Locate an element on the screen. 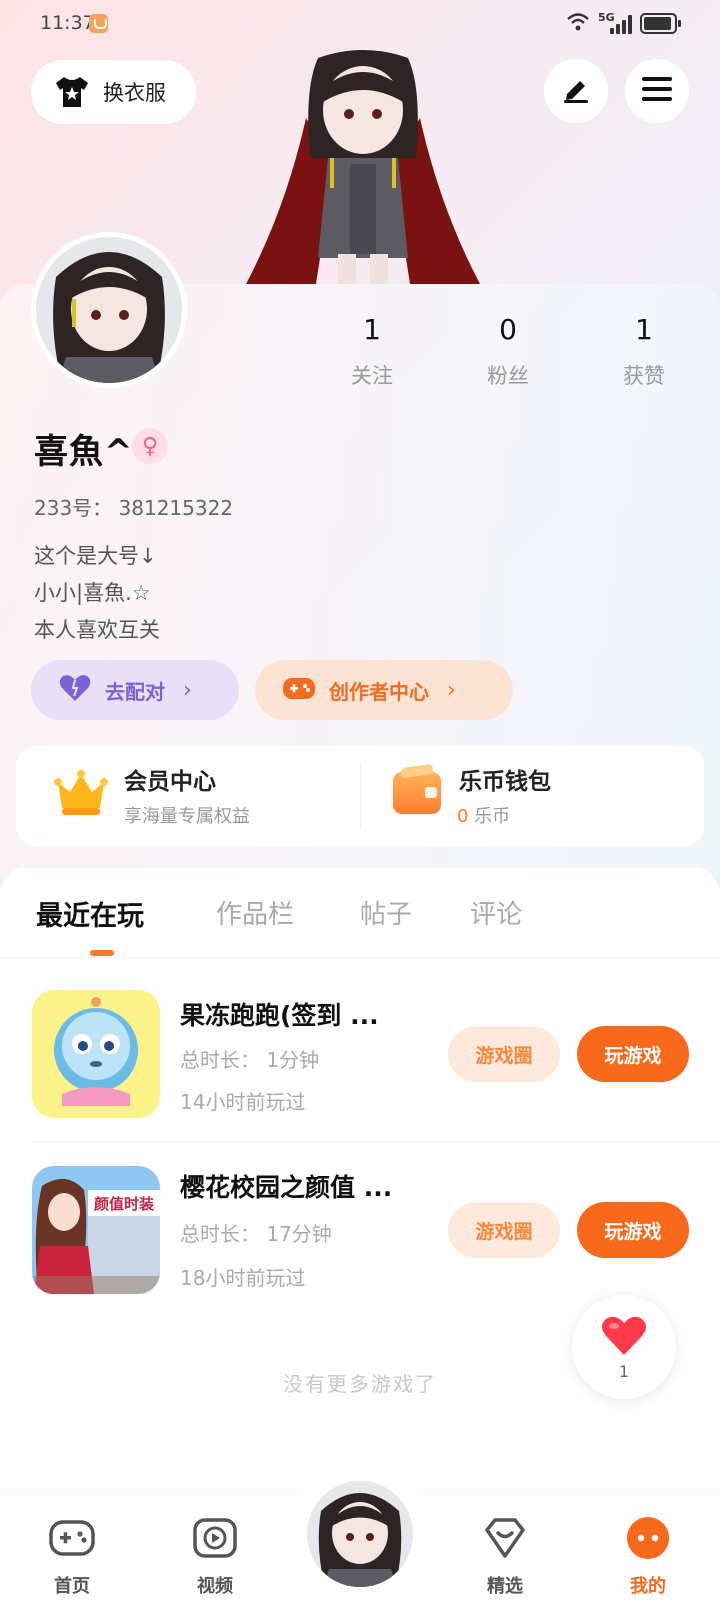 The image size is (720, 1612). like-button is located at coordinates (624, 1347).